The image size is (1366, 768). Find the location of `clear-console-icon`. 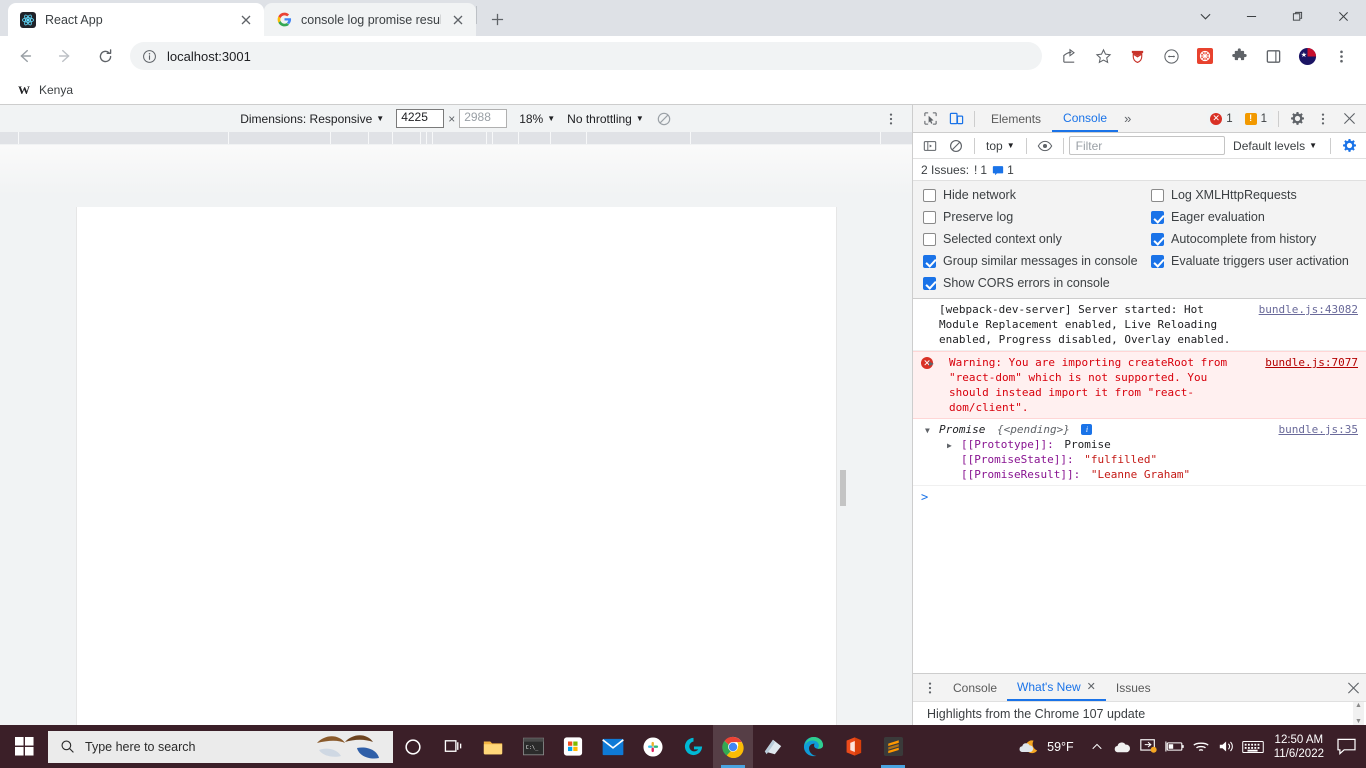

clear-console-icon is located at coordinates (956, 146).